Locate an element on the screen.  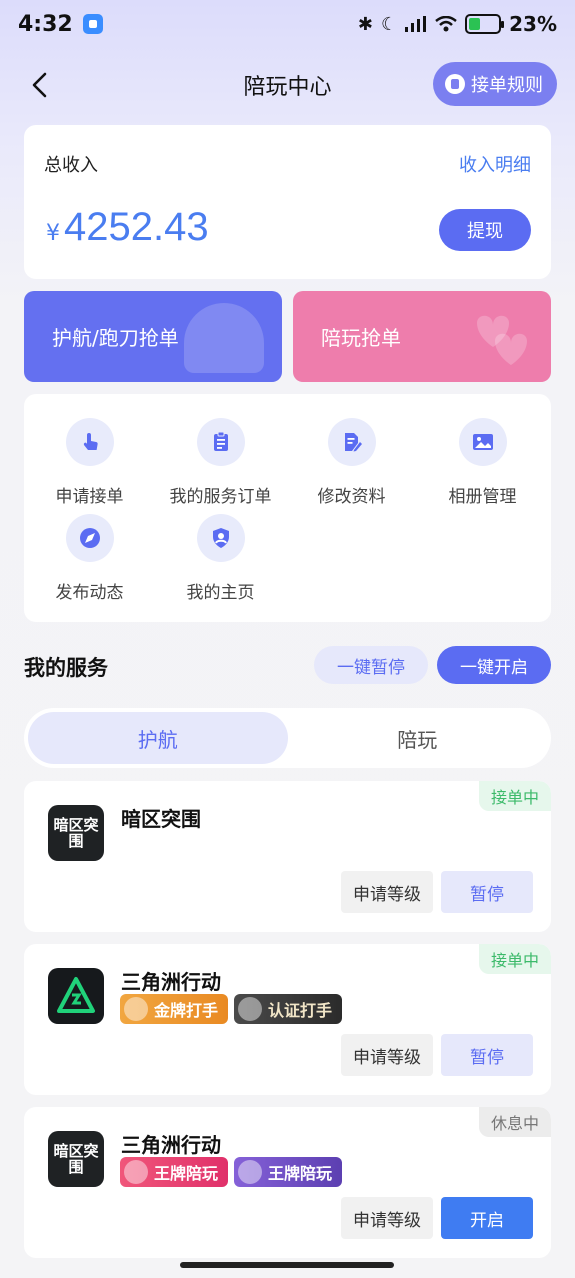
status-time: 4:32 is located at coordinates (45, 24).